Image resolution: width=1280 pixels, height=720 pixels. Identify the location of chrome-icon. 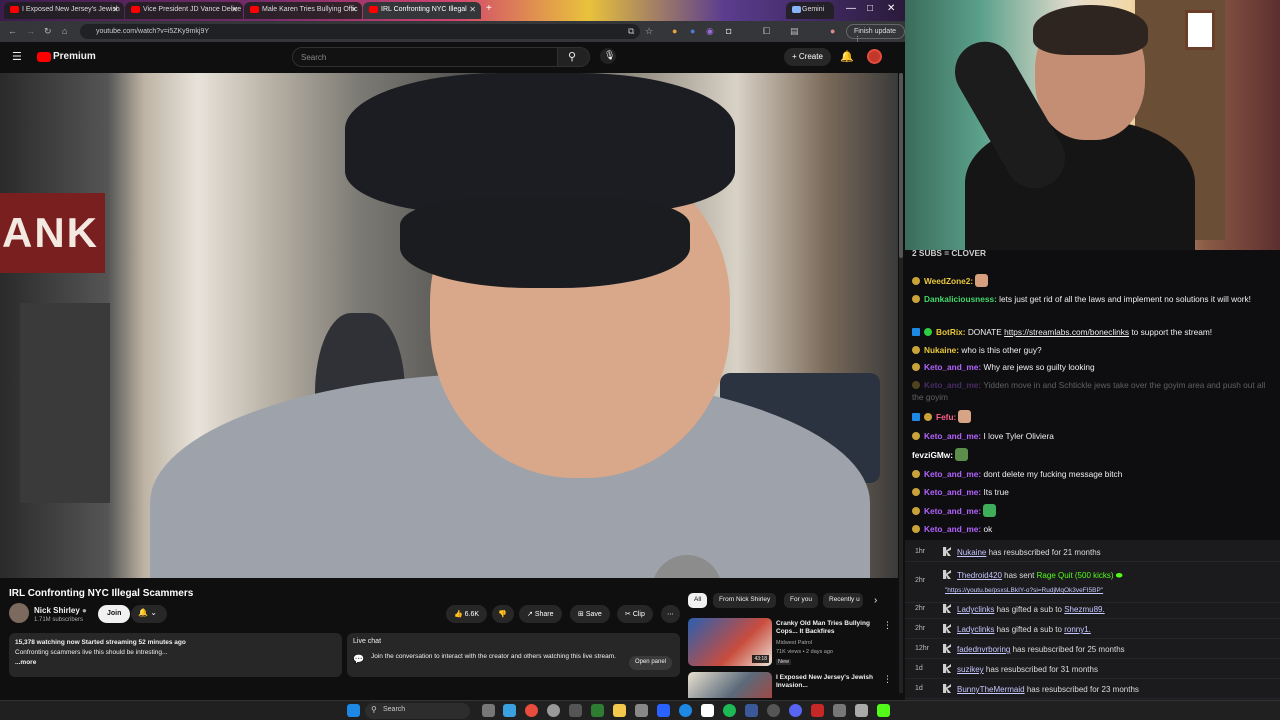
(531, 710).